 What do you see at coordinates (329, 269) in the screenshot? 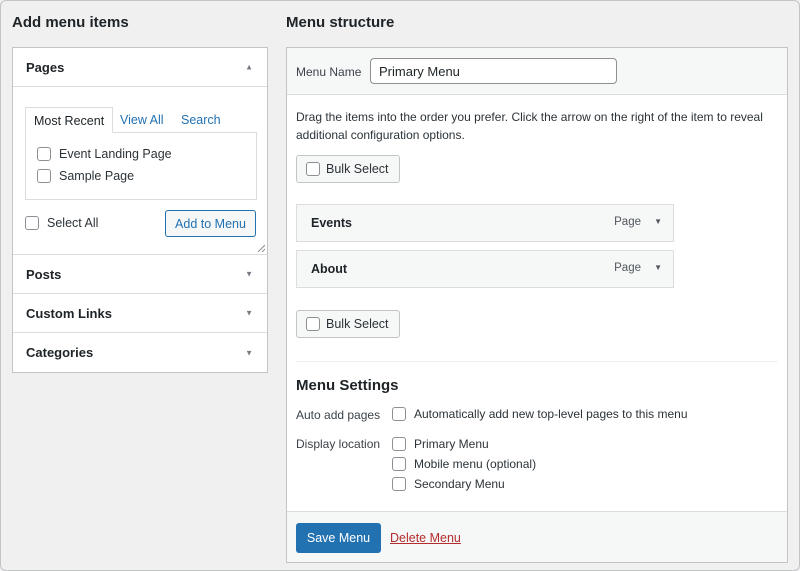
I see `menu-item-title: About` at bounding box center [329, 269].